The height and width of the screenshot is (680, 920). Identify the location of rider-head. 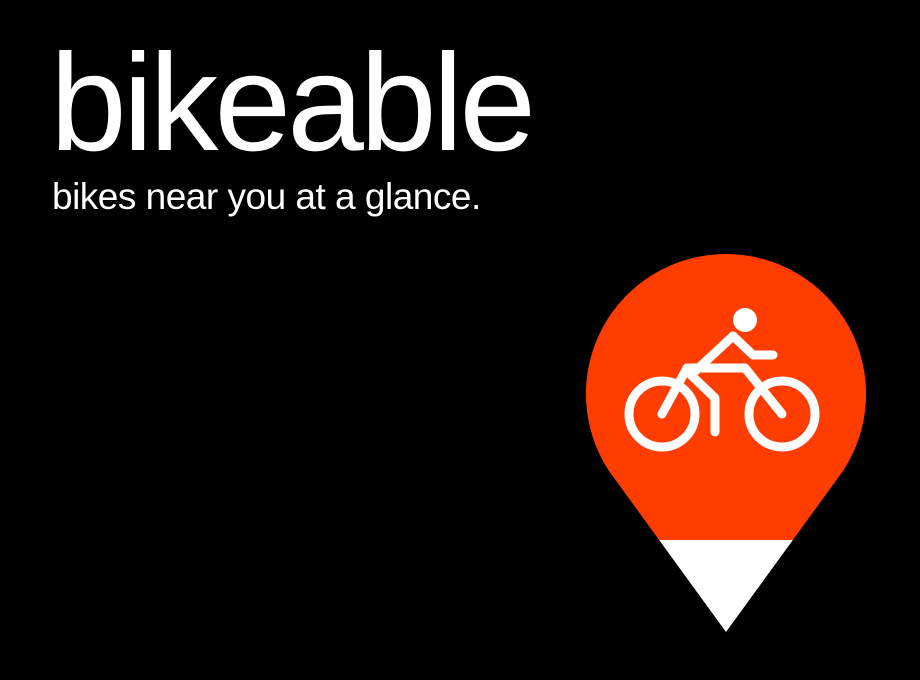
(745, 320).